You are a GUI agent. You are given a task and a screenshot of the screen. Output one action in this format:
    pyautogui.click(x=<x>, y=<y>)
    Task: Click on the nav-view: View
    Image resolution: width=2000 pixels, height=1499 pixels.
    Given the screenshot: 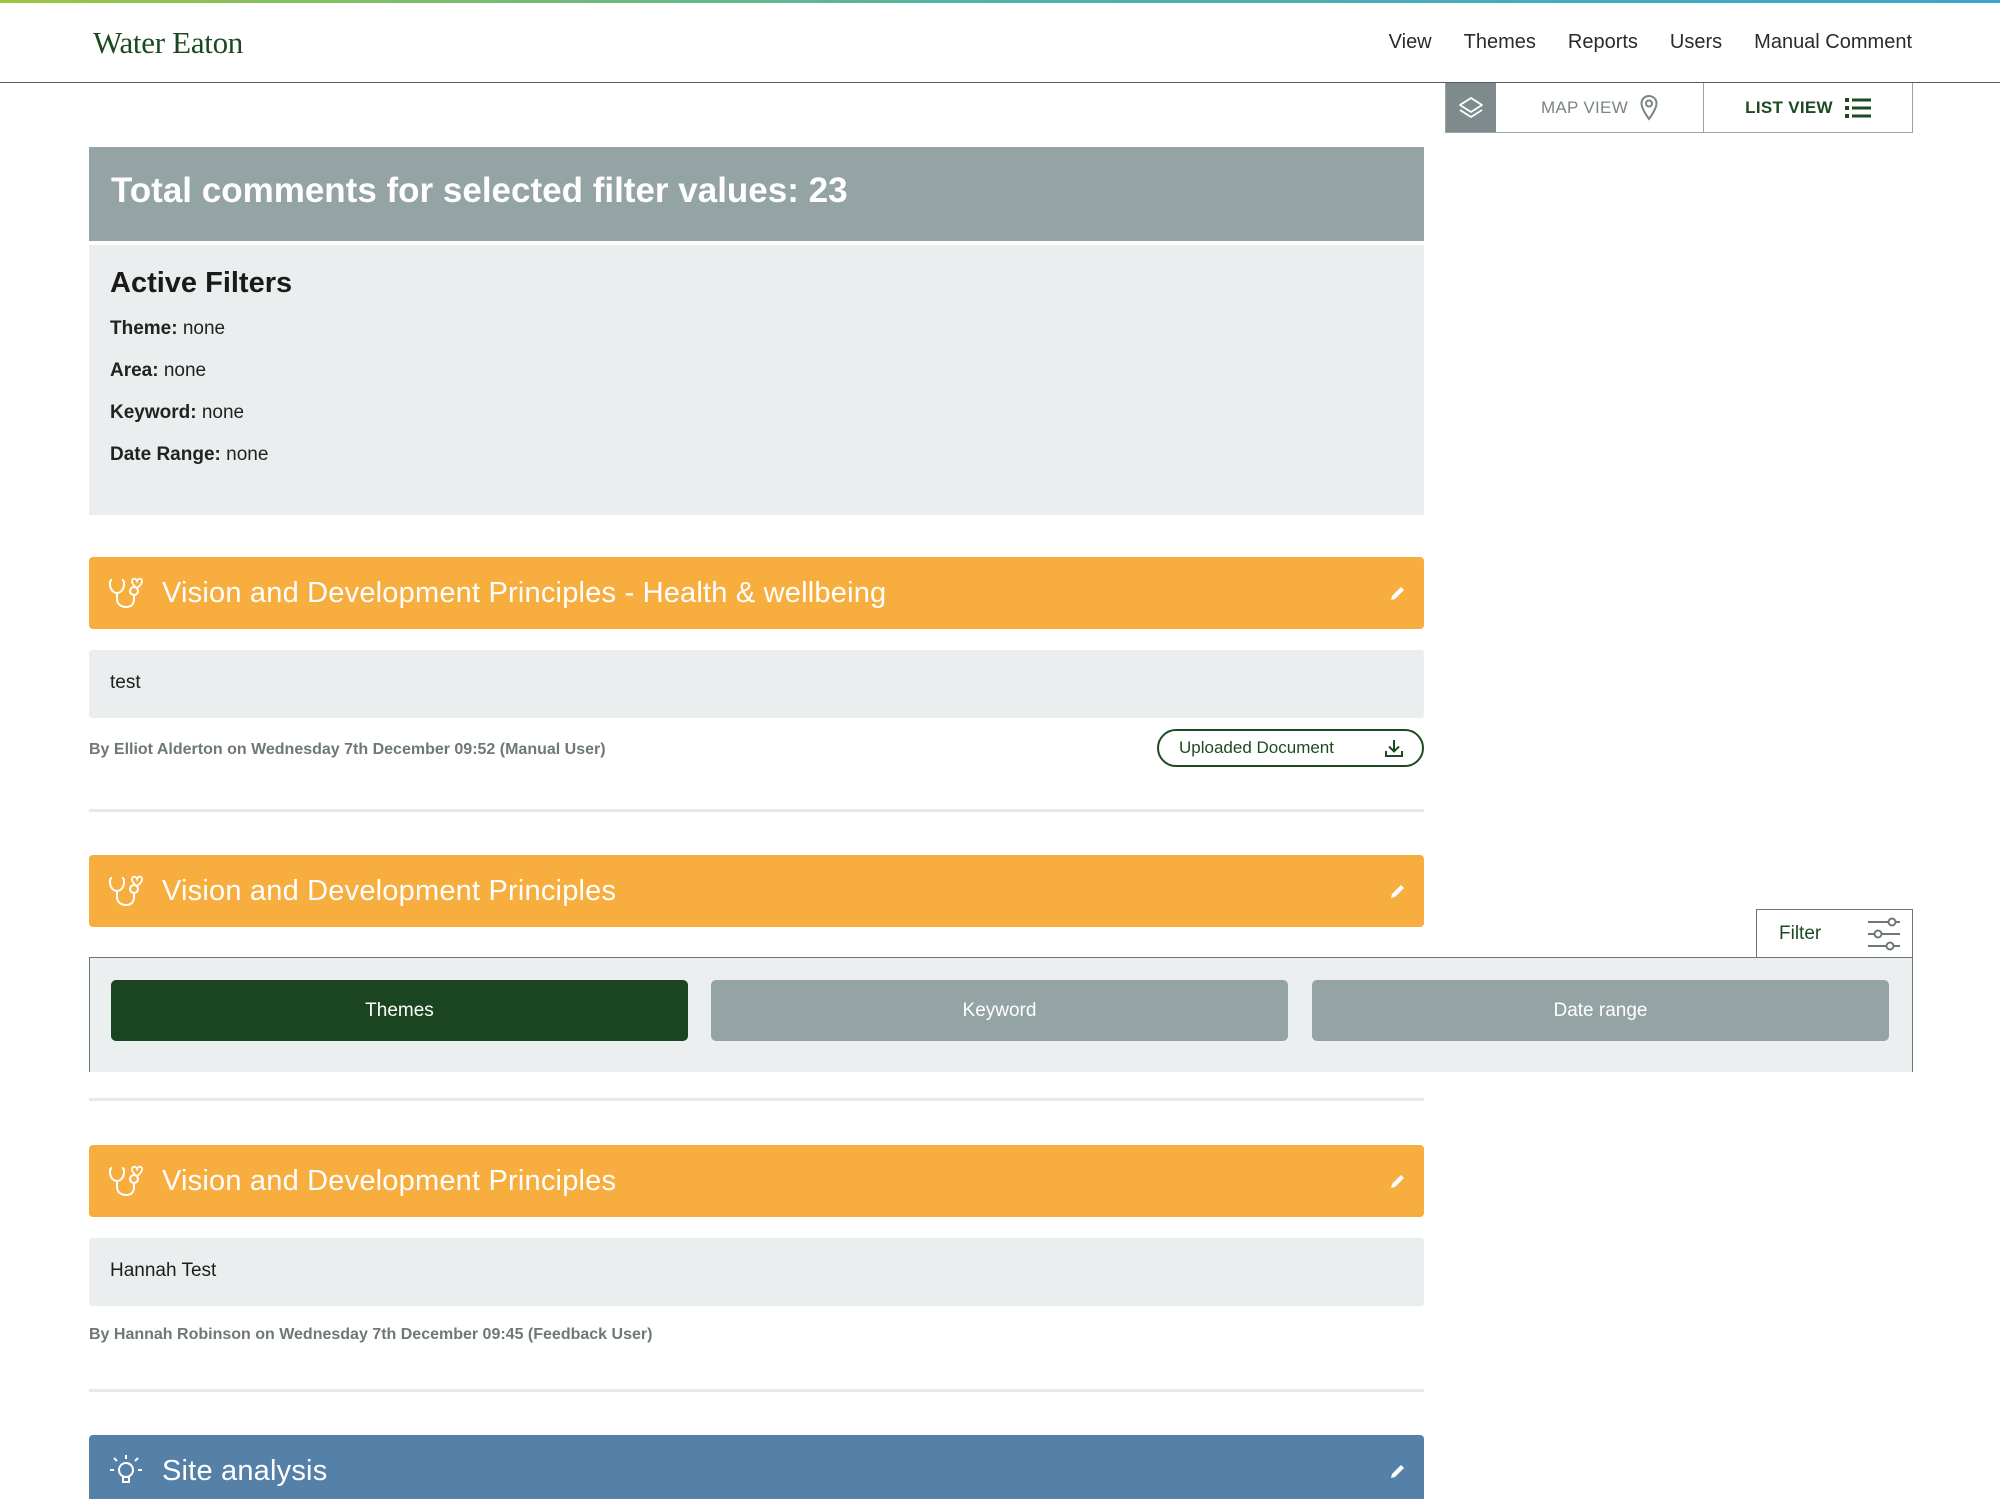 What is the action you would take?
    pyautogui.click(x=1410, y=42)
    